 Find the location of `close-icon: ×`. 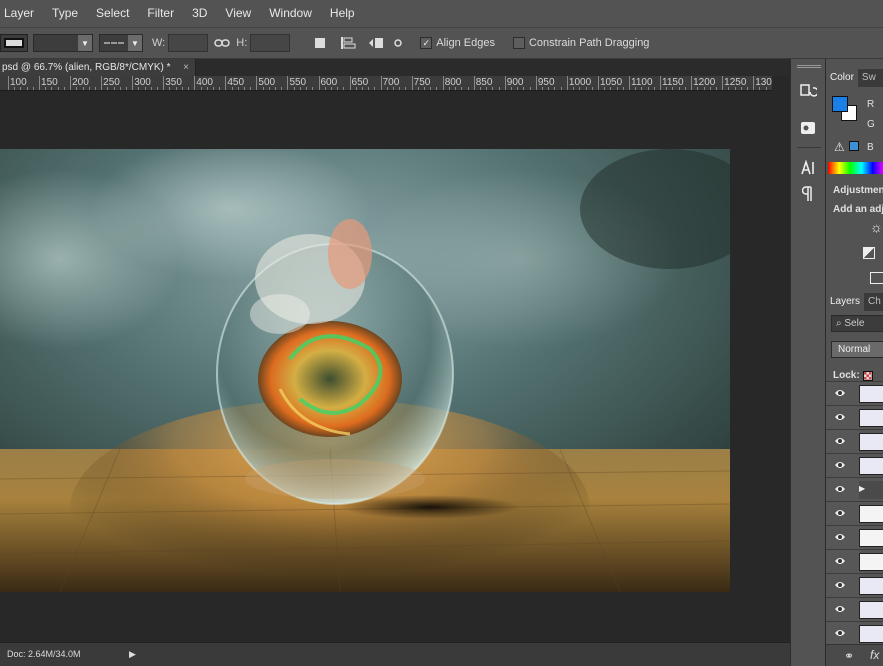

close-icon: × is located at coordinates (186, 67).